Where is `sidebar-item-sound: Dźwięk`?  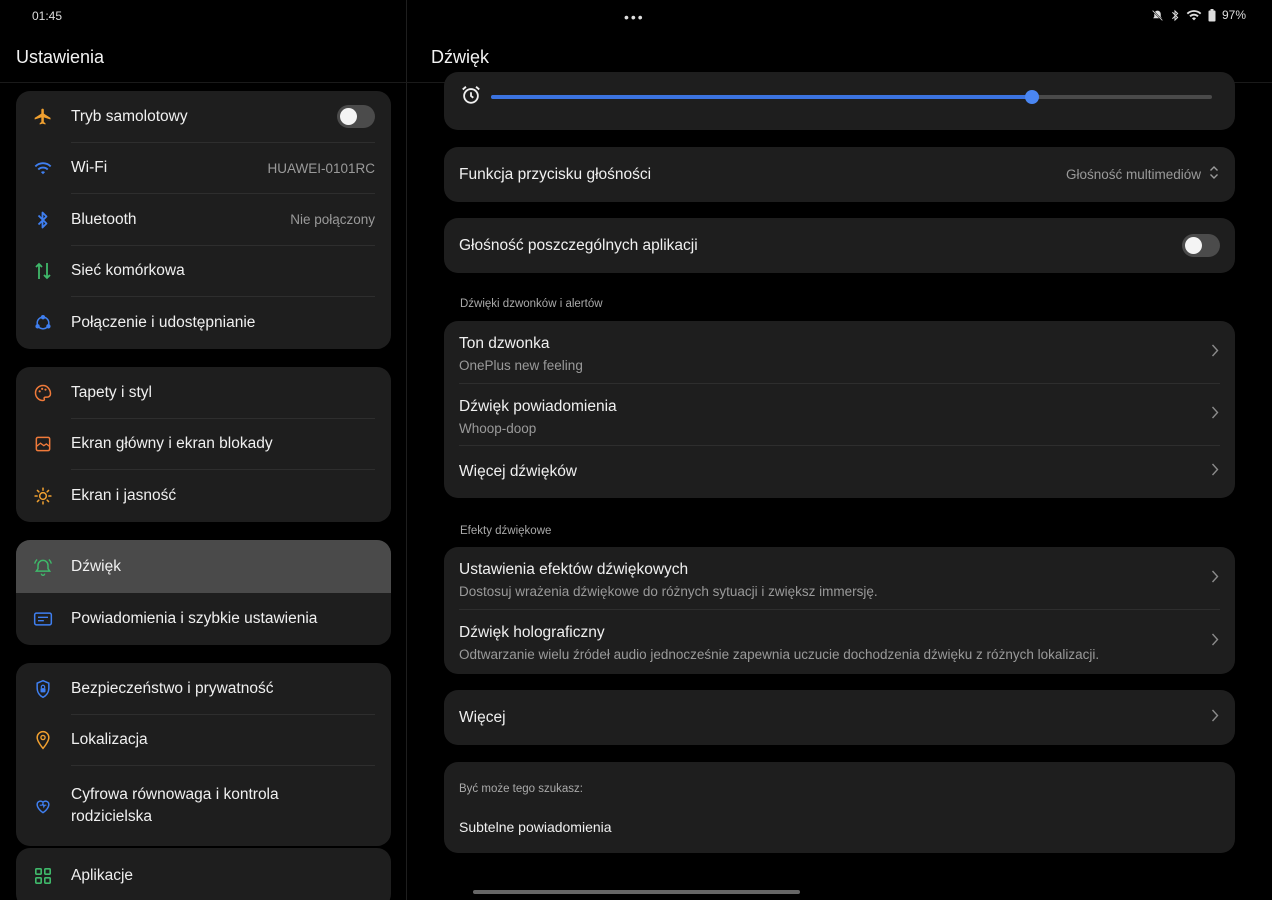
sidebar-item-sound: Dźwięk is located at coordinates (203, 566).